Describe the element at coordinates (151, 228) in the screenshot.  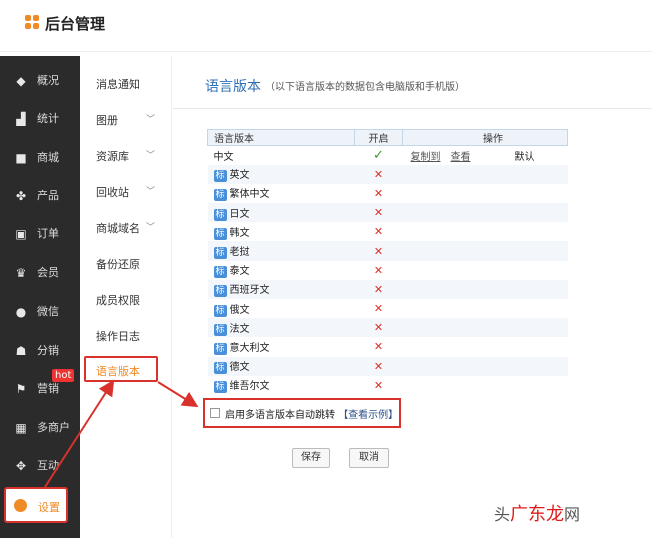
I see `chevron-down-icon: ﹀` at that location.